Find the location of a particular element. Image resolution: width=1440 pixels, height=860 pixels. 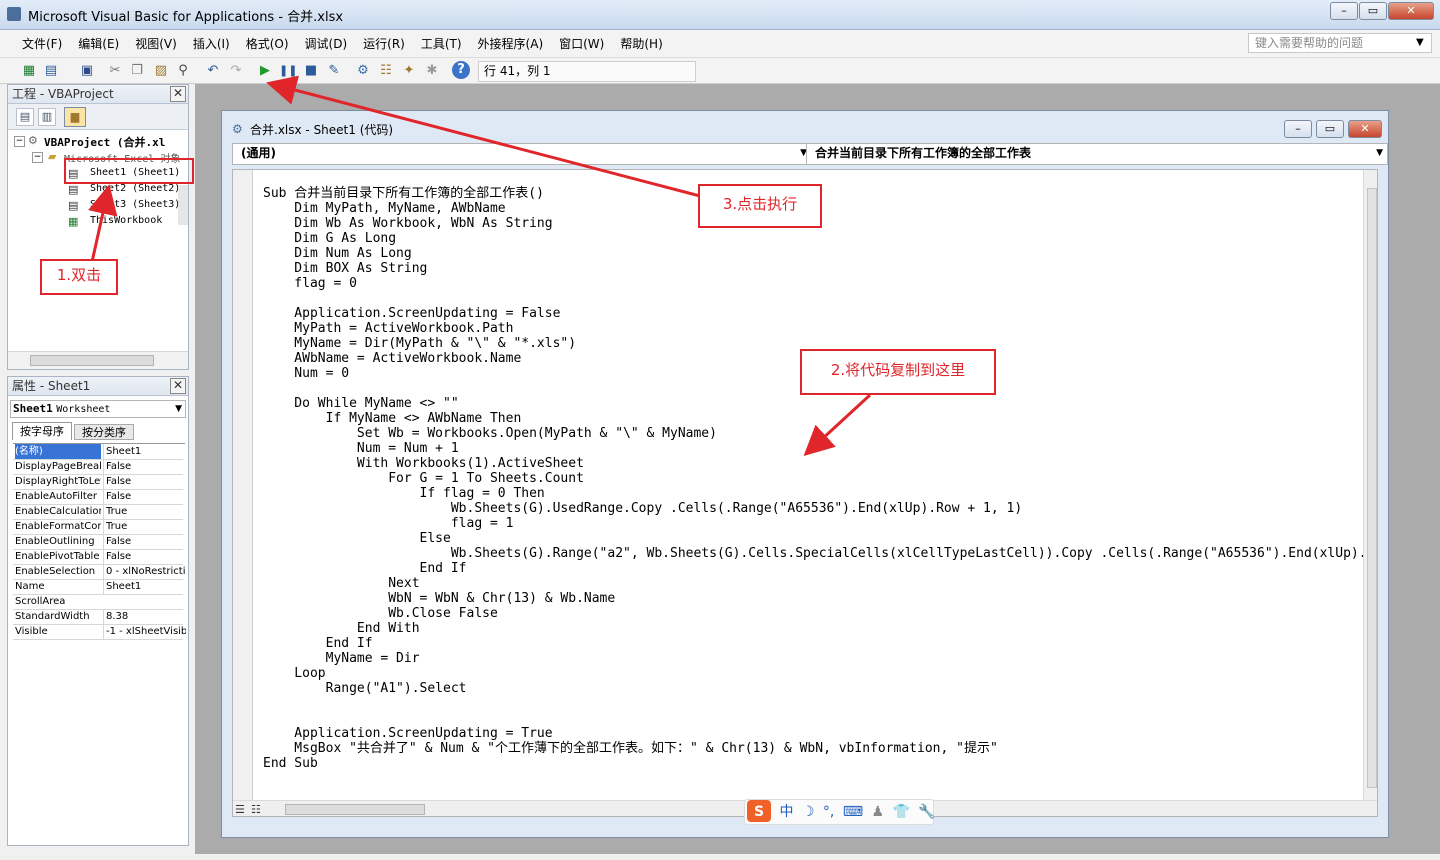

callout-step1: 1.双击 is located at coordinates (79, 277).